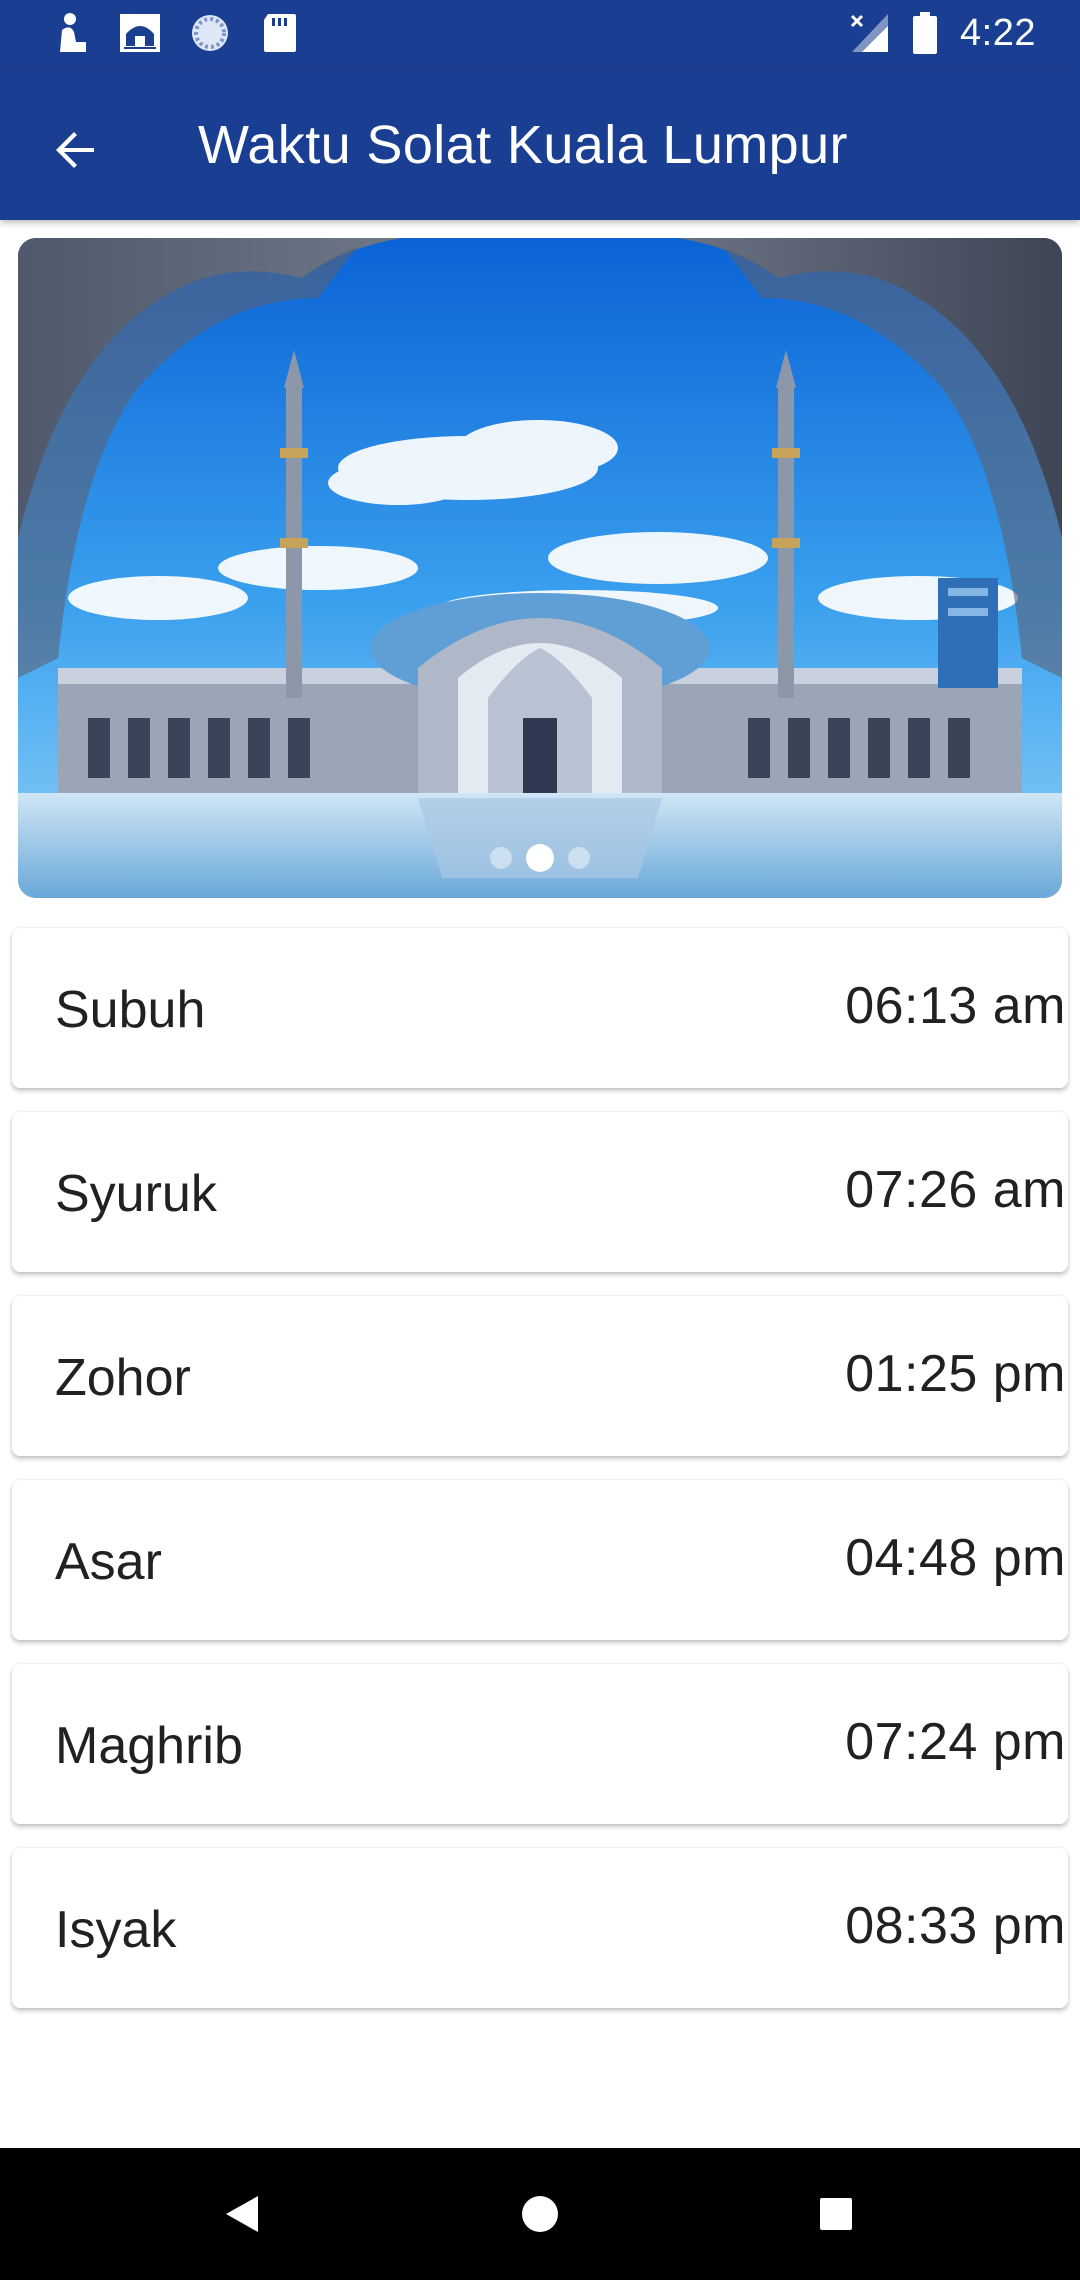  What do you see at coordinates (540, 1192) in the screenshot?
I see `prayer-row-syuruk: Syuruk 07:26 am` at bounding box center [540, 1192].